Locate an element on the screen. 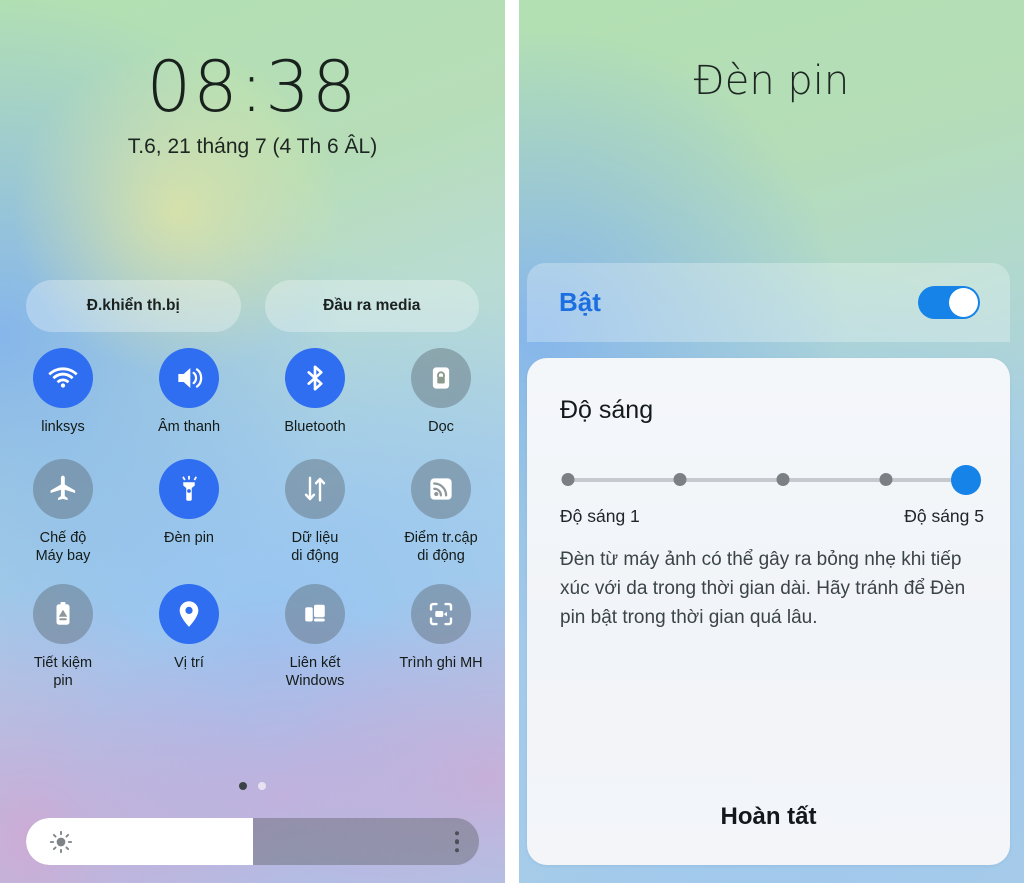 This screenshot has height=883, width=1024. hotspot-icon is located at coordinates (441, 488).